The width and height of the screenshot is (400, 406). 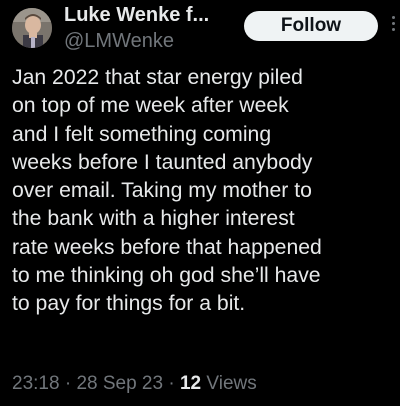 I want to click on author-handle: @LMWenke, so click(x=164, y=41).